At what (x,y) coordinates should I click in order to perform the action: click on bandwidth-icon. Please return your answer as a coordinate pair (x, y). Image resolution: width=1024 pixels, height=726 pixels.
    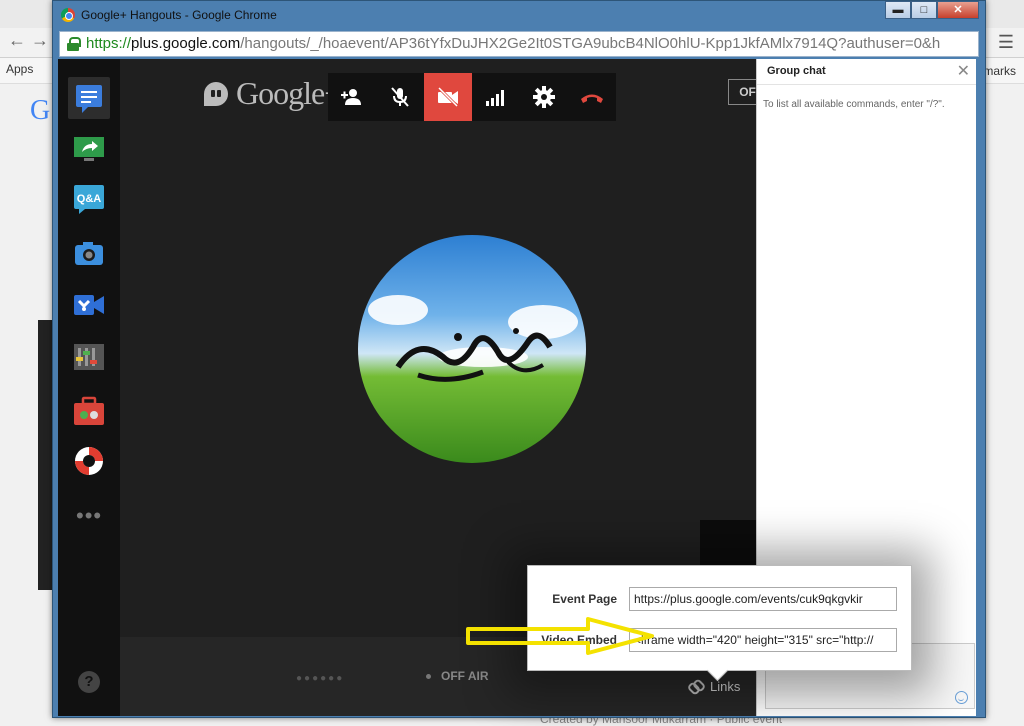
    Looking at the image, I should click on (495, 98).